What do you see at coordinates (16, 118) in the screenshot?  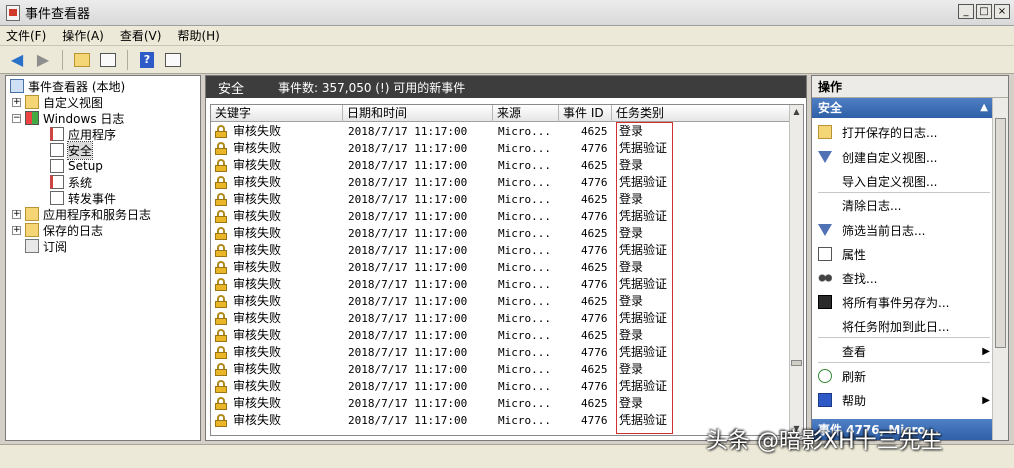 I see `collapse-icon: −` at bounding box center [16, 118].